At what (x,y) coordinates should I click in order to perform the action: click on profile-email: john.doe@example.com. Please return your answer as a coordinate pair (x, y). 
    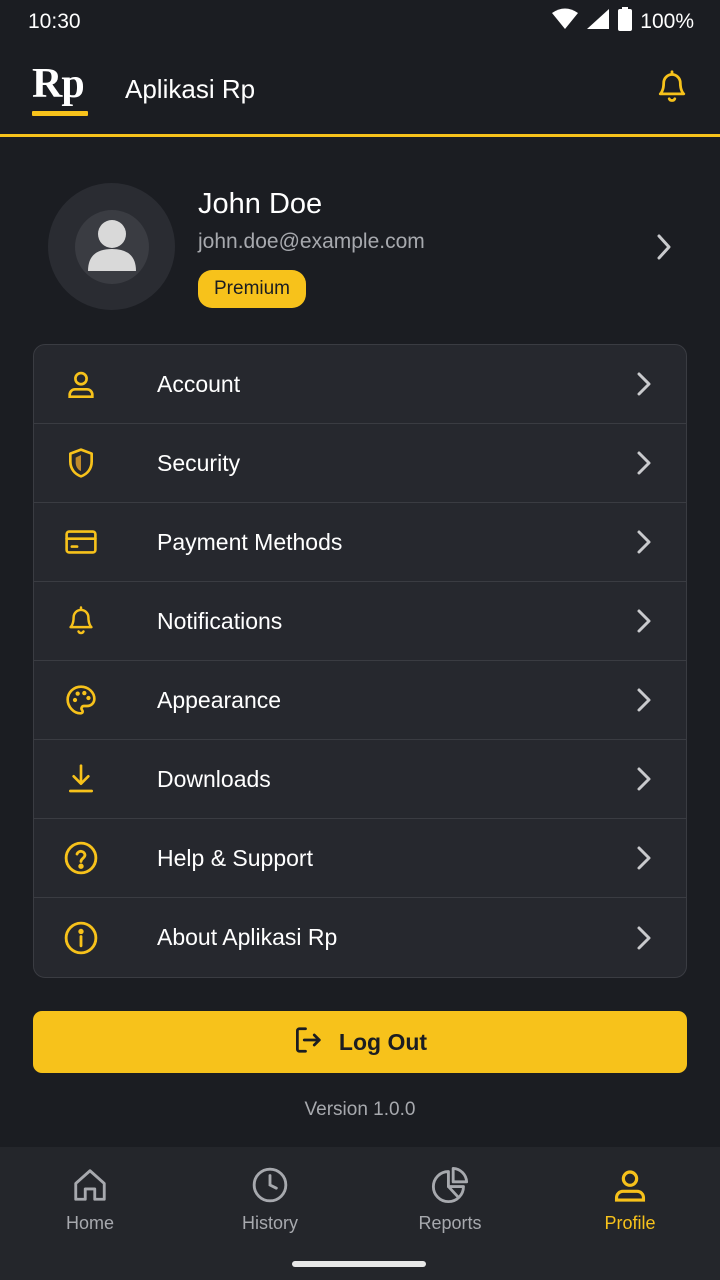
    Looking at the image, I should click on (311, 241).